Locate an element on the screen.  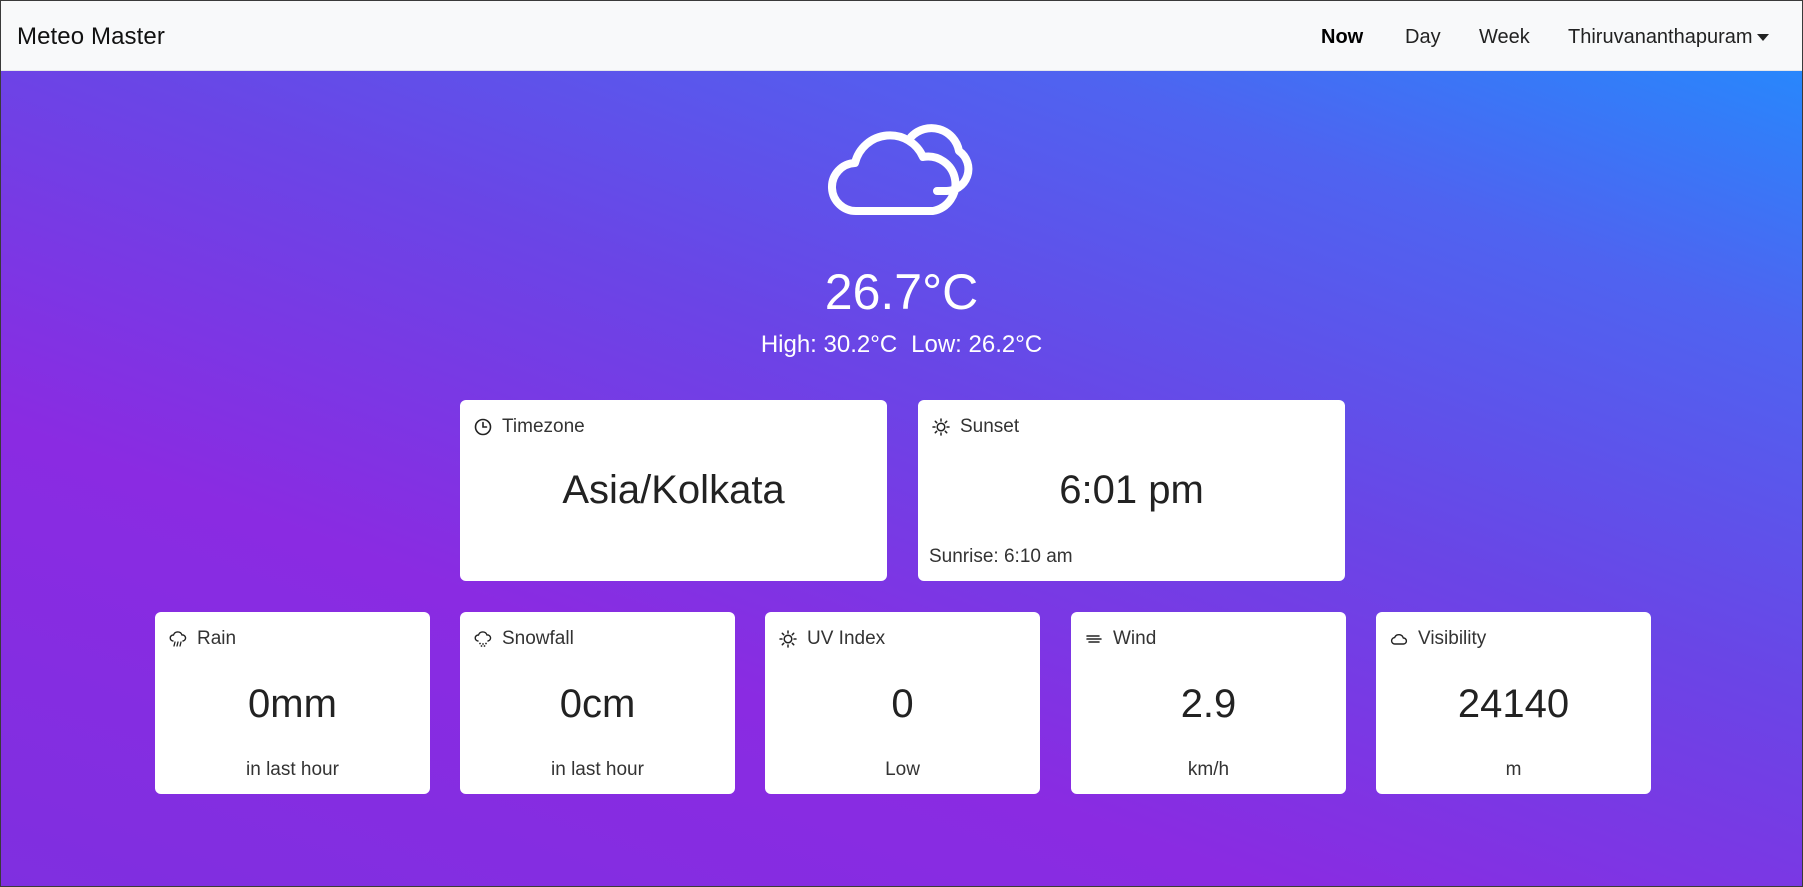
nav-link-day: Day is located at coordinates (1423, 37).